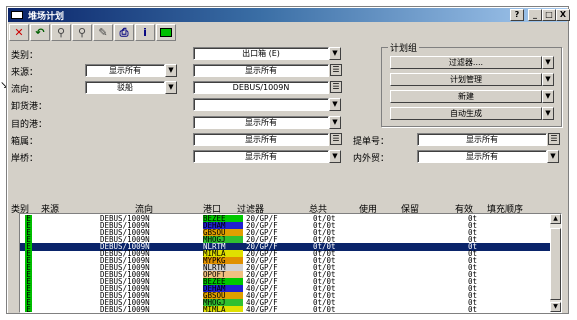  I want to click on table-row: E DEBUS/1009N MIMLA 40/GP/F 0t/0t 0t, so click(285, 309).